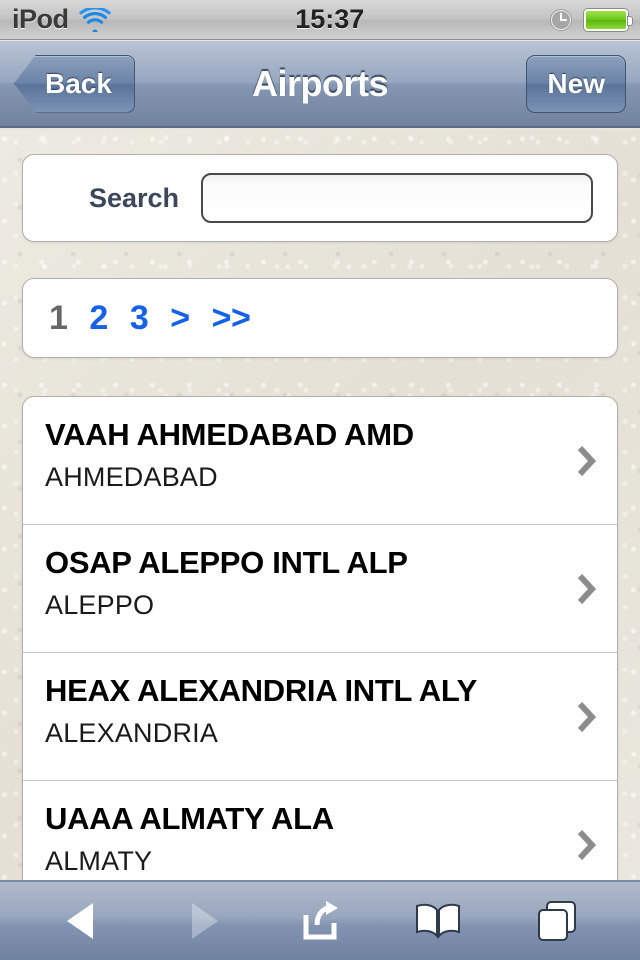 The width and height of the screenshot is (640, 960). What do you see at coordinates (320, 84) in the screenshot?
I see `navigation-bar: Back Airports New` at bounding box center [320, 84].